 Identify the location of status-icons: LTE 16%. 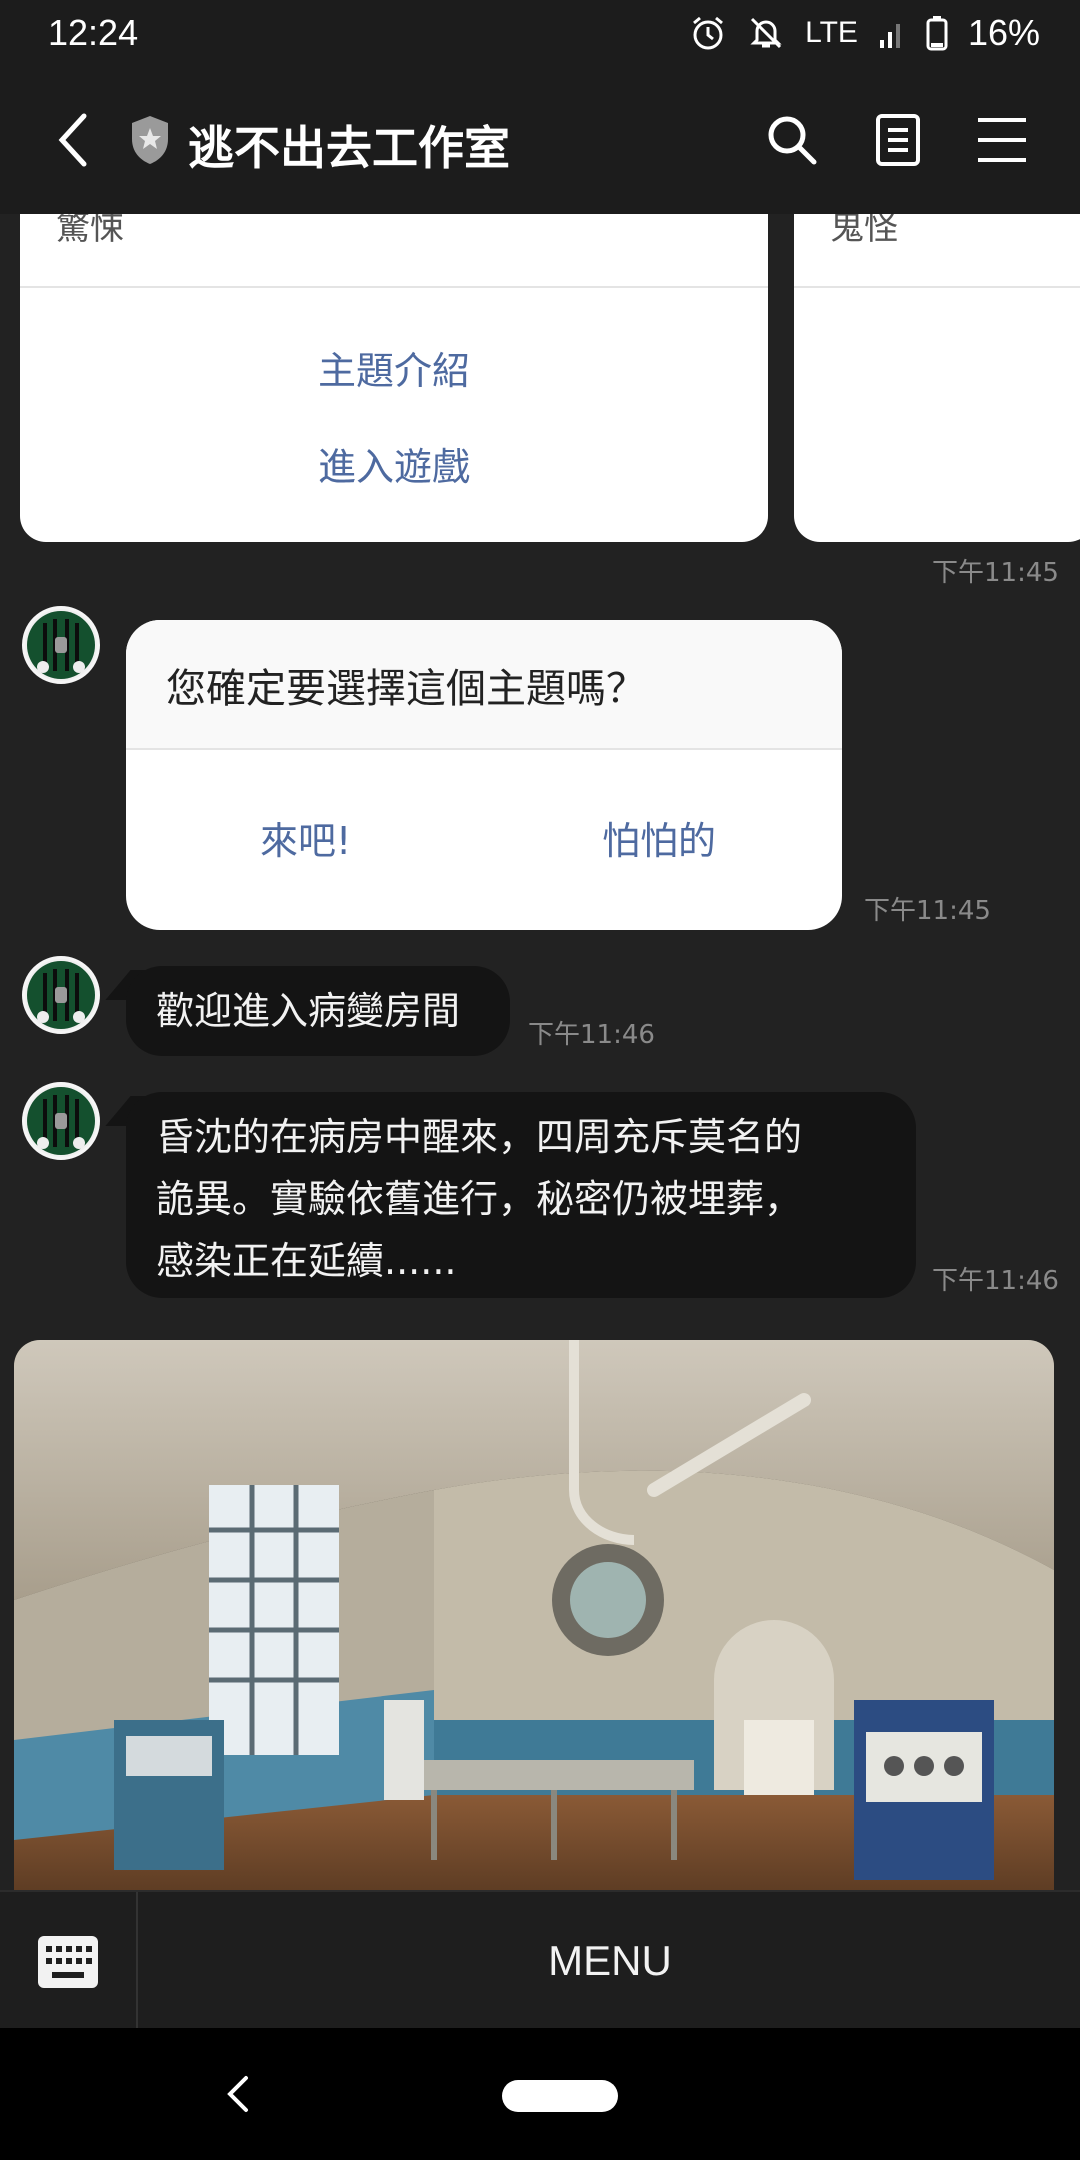
(864, 33).